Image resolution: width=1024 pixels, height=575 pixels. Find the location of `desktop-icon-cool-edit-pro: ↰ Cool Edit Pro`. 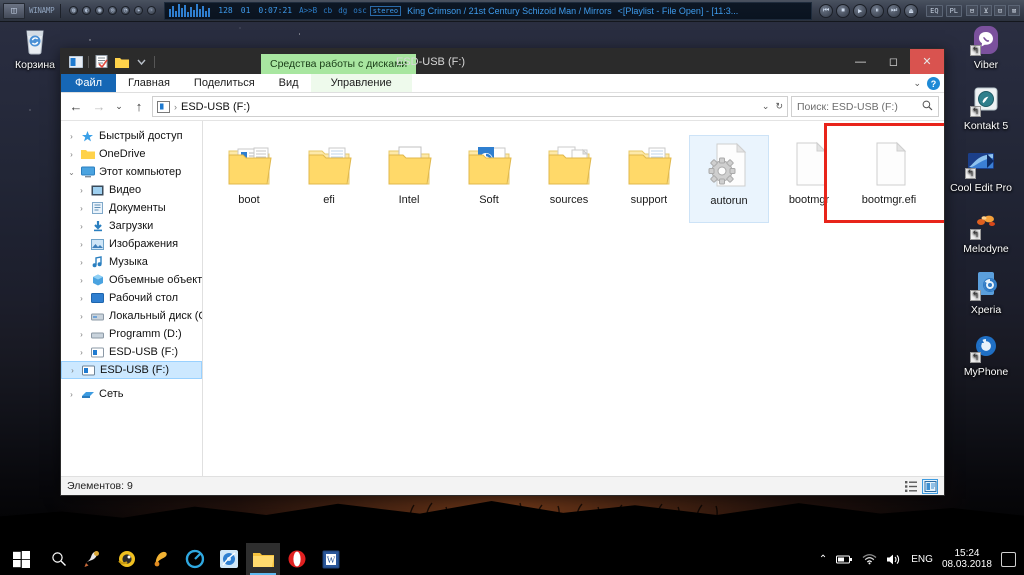

desktop-icon-cool-edit-pro: ↰ Cool Edit Pro is located at coordinates (981, 170).